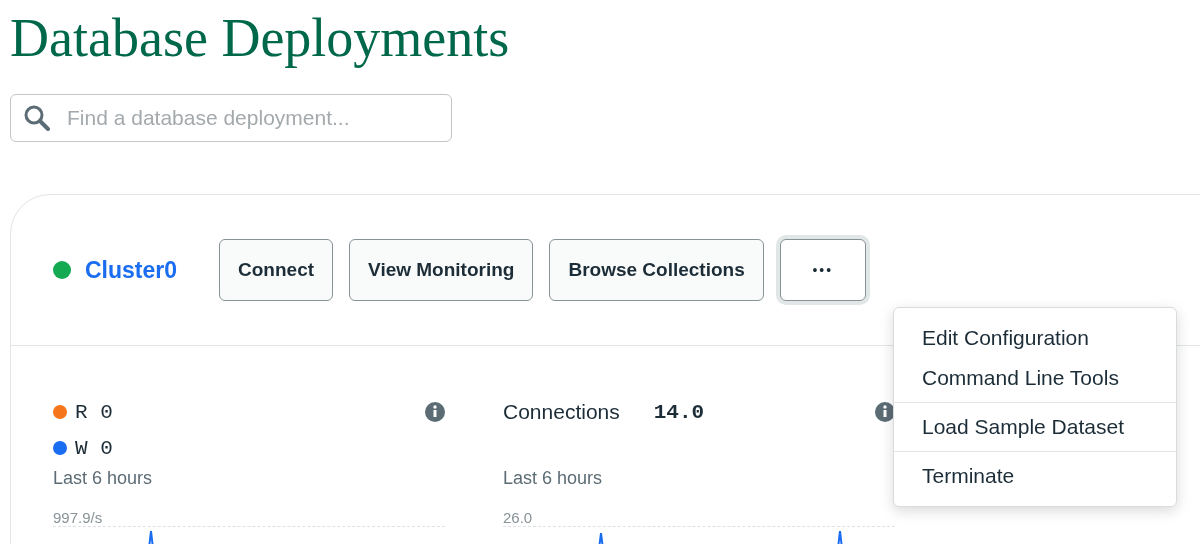  What do you see at coordinates (1035, 378) in the screenshot?
I see `menu-item: Command Line Tools` at bounding box center [1035, 378].